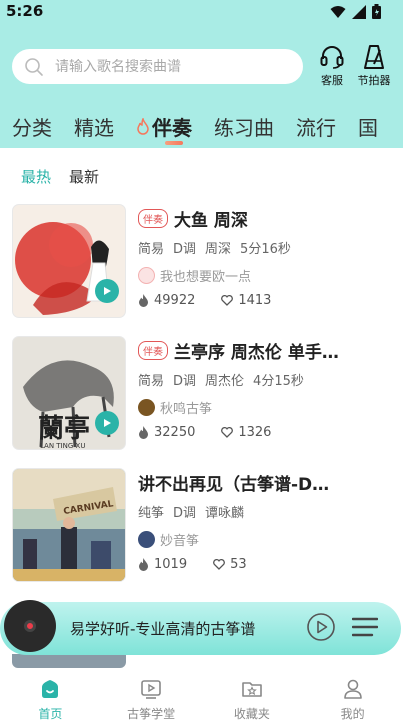 Image resolution: width=403 pixels, height=726 pixels. Describe the element at coordinates (151, 689) in the screenshot. I see `video-play-icon` at that location.